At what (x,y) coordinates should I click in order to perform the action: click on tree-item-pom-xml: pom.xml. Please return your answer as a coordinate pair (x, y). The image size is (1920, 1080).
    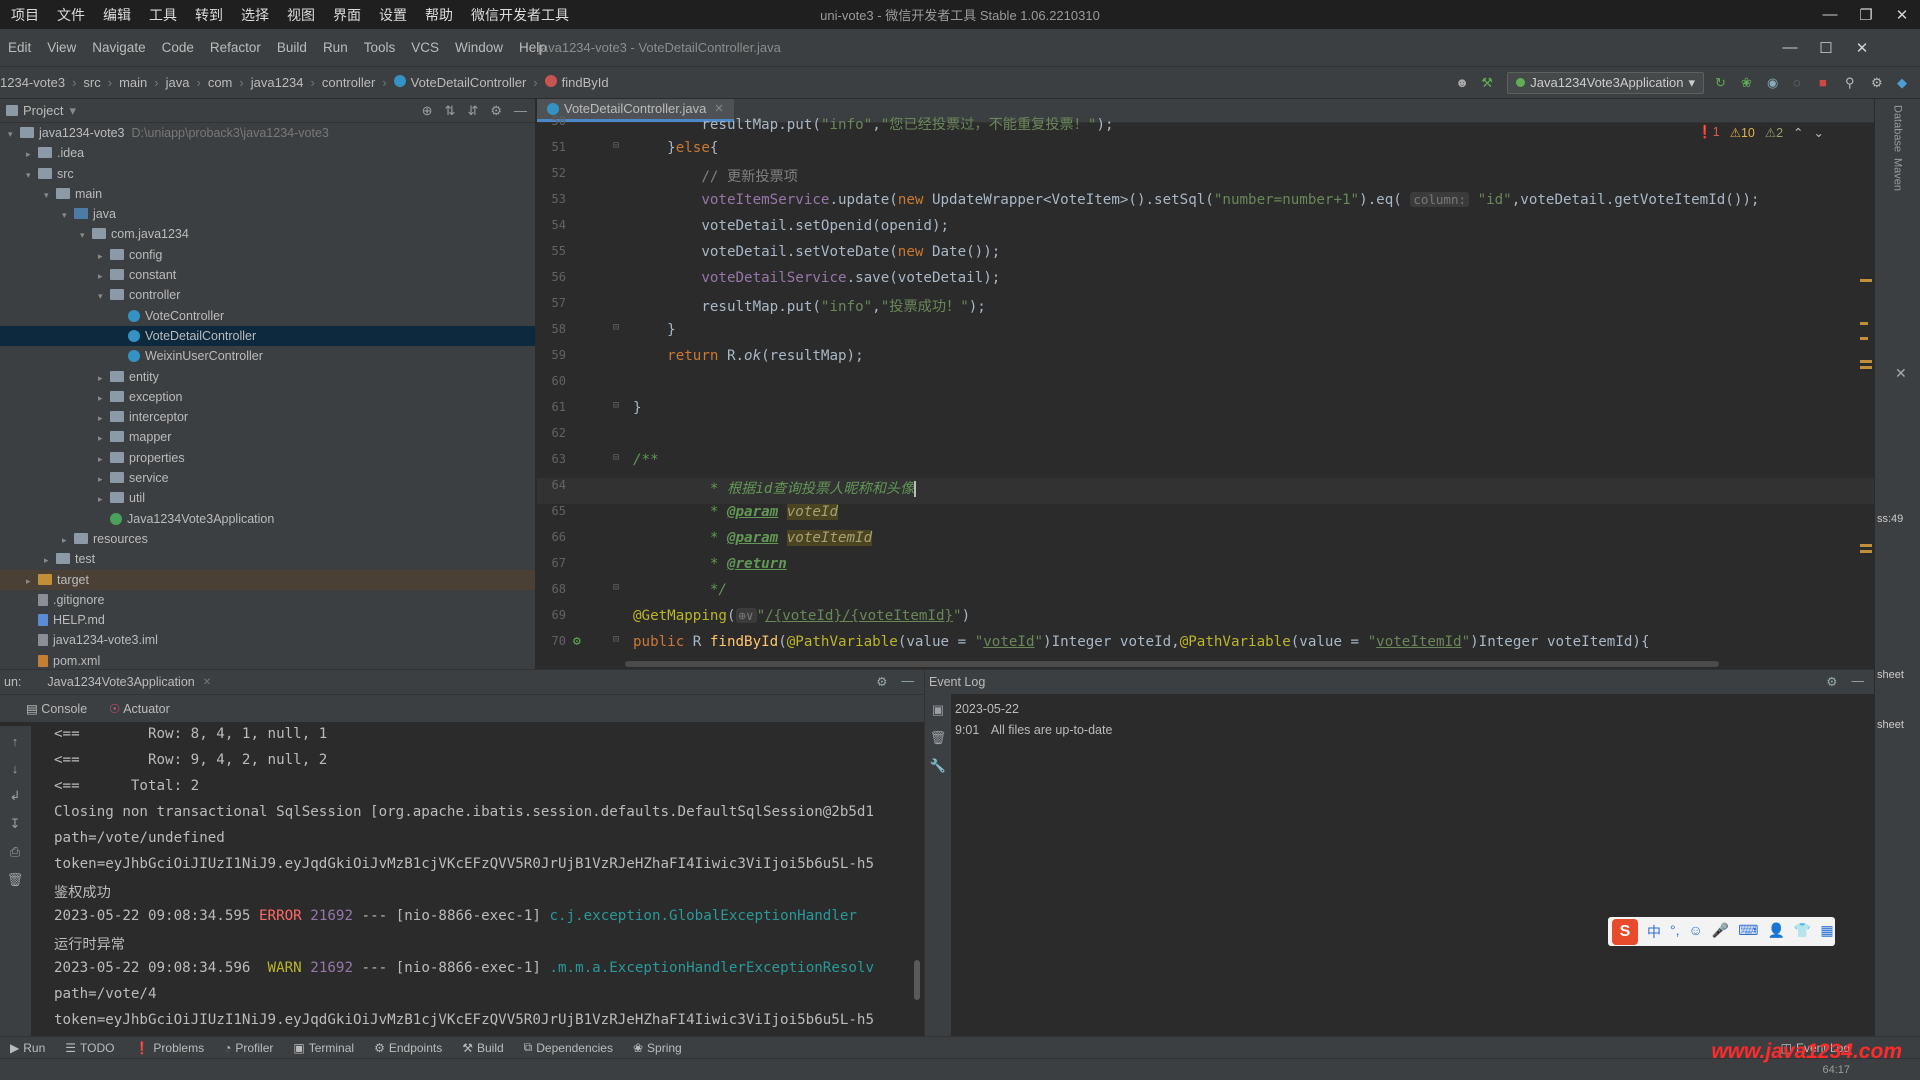
    Looking at the image, I should click on (267, 660).